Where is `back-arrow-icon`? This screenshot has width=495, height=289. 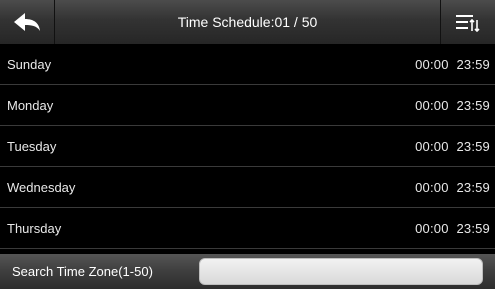
back-arrow-icon is located at coordinates (27, 22).